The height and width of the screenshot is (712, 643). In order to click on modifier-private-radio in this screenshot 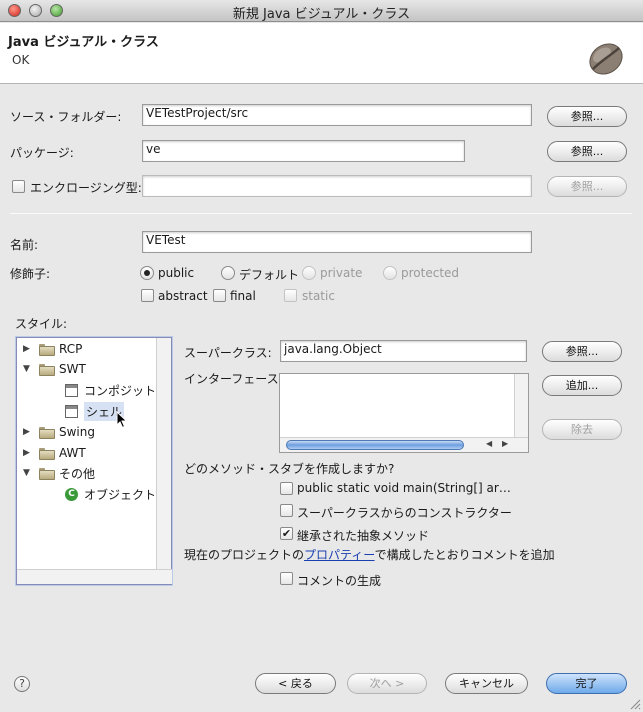, I will do `click(309, 273)`.